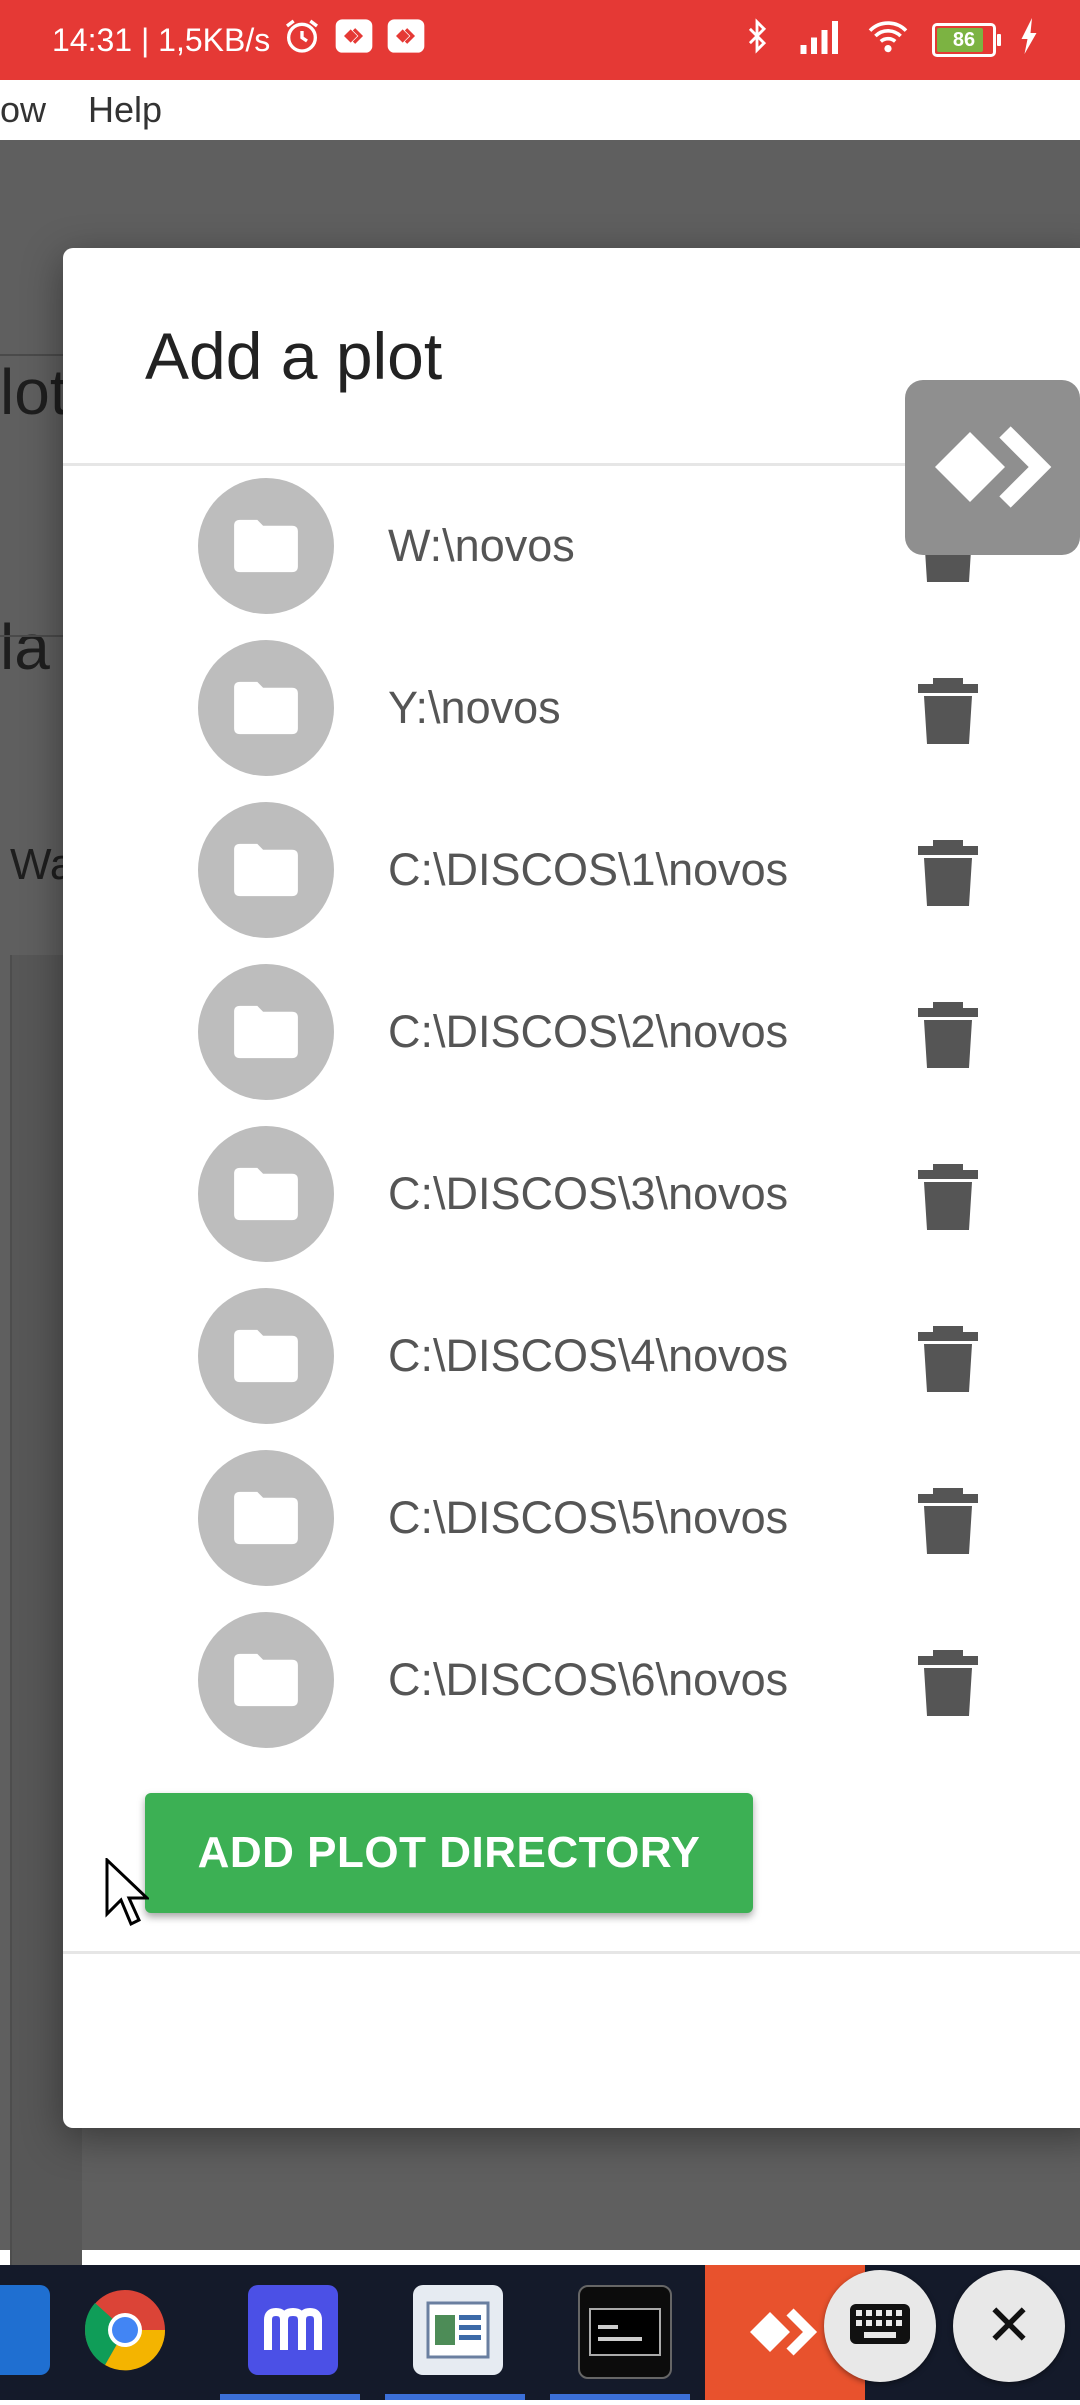 The height and width of the screenshot is (2405, 1080). What do you see at coordinates (294, 356) in the screenshot?
I see `dialog-title: Add a plot` at bounding box center [294, 356].